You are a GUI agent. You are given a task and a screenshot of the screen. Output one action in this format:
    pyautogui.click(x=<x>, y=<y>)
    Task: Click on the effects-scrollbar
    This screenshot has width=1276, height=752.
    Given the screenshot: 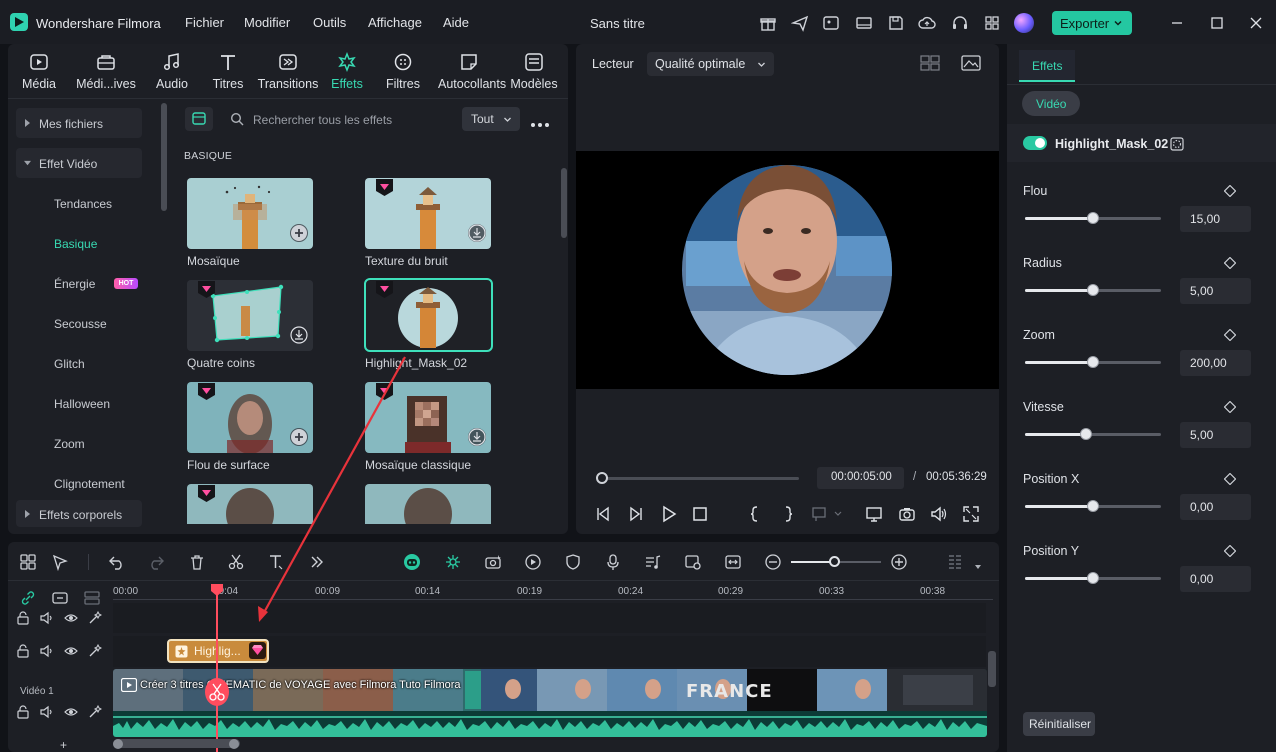 What is the action you would take?
    pyautogui.click(x=564, y=203)
    